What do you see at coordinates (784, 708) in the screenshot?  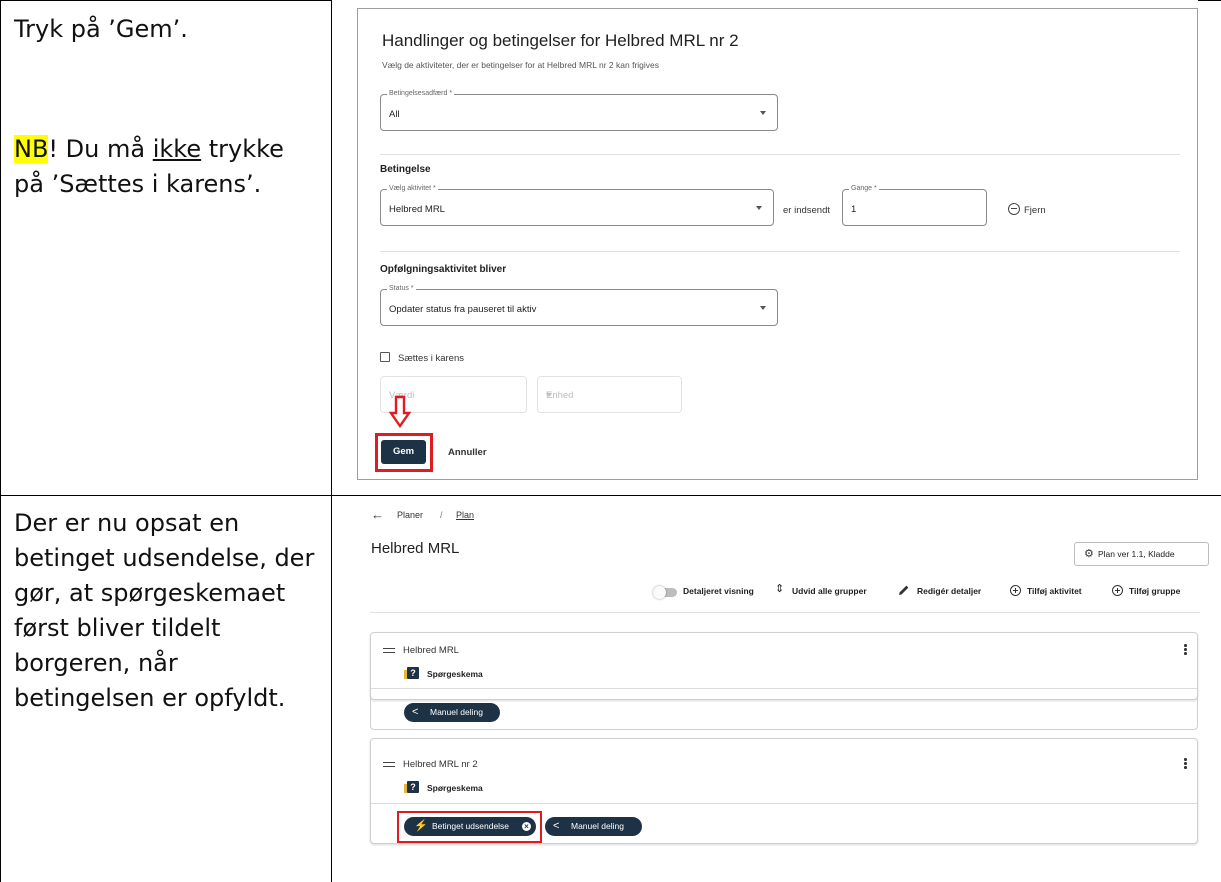 I see `card-footer` at bounding box center [784, 708].